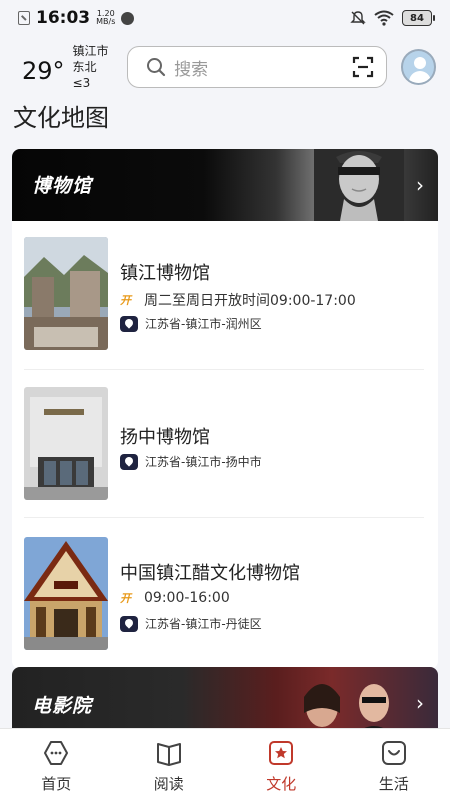 This screenshot has height=800, width=450. I want to click on museum-hours: 开 周二至周日开放时间09:00-17:00, so click(238, 301).